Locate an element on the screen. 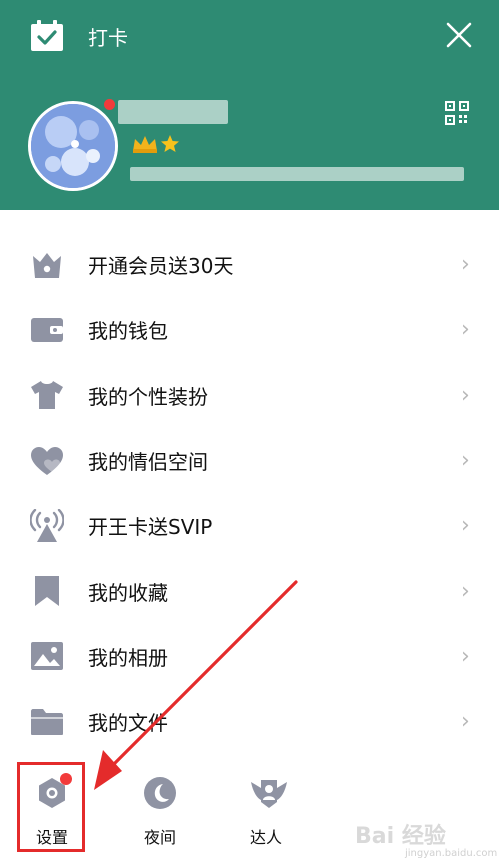  checkin-label: 打卡 is located at coordinates (108, 37).